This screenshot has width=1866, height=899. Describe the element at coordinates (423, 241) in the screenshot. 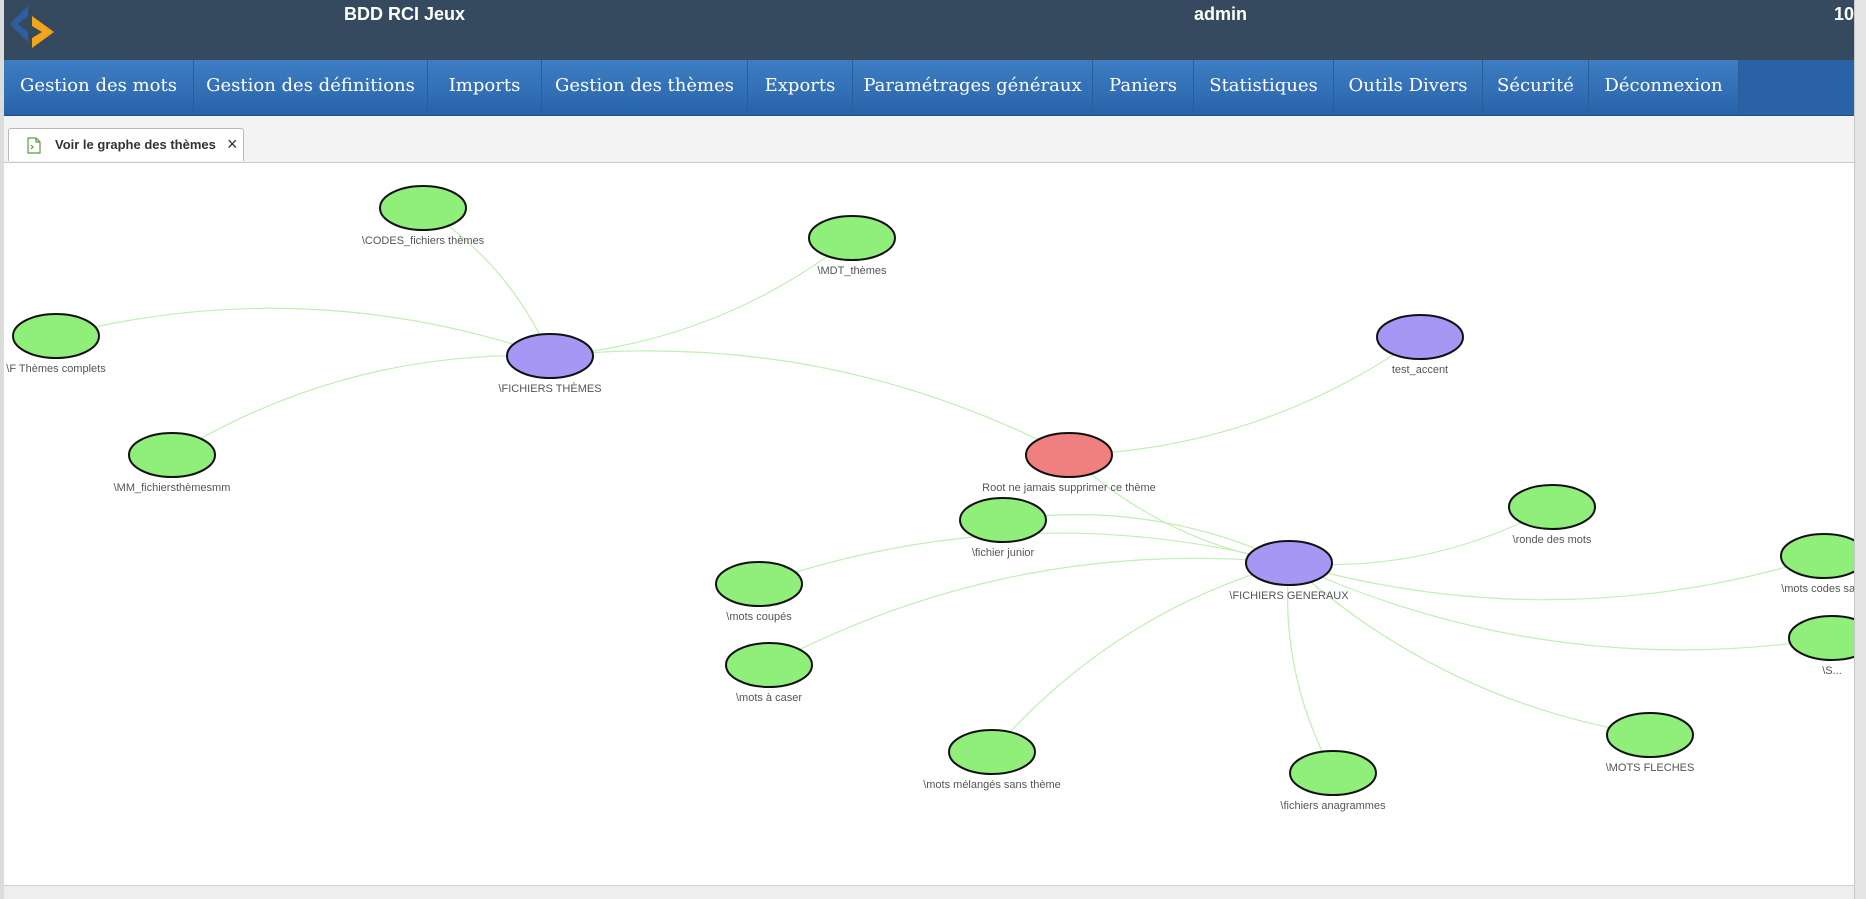

I see `graph-node-label: \CODES_fichiers thèmes` at that location.